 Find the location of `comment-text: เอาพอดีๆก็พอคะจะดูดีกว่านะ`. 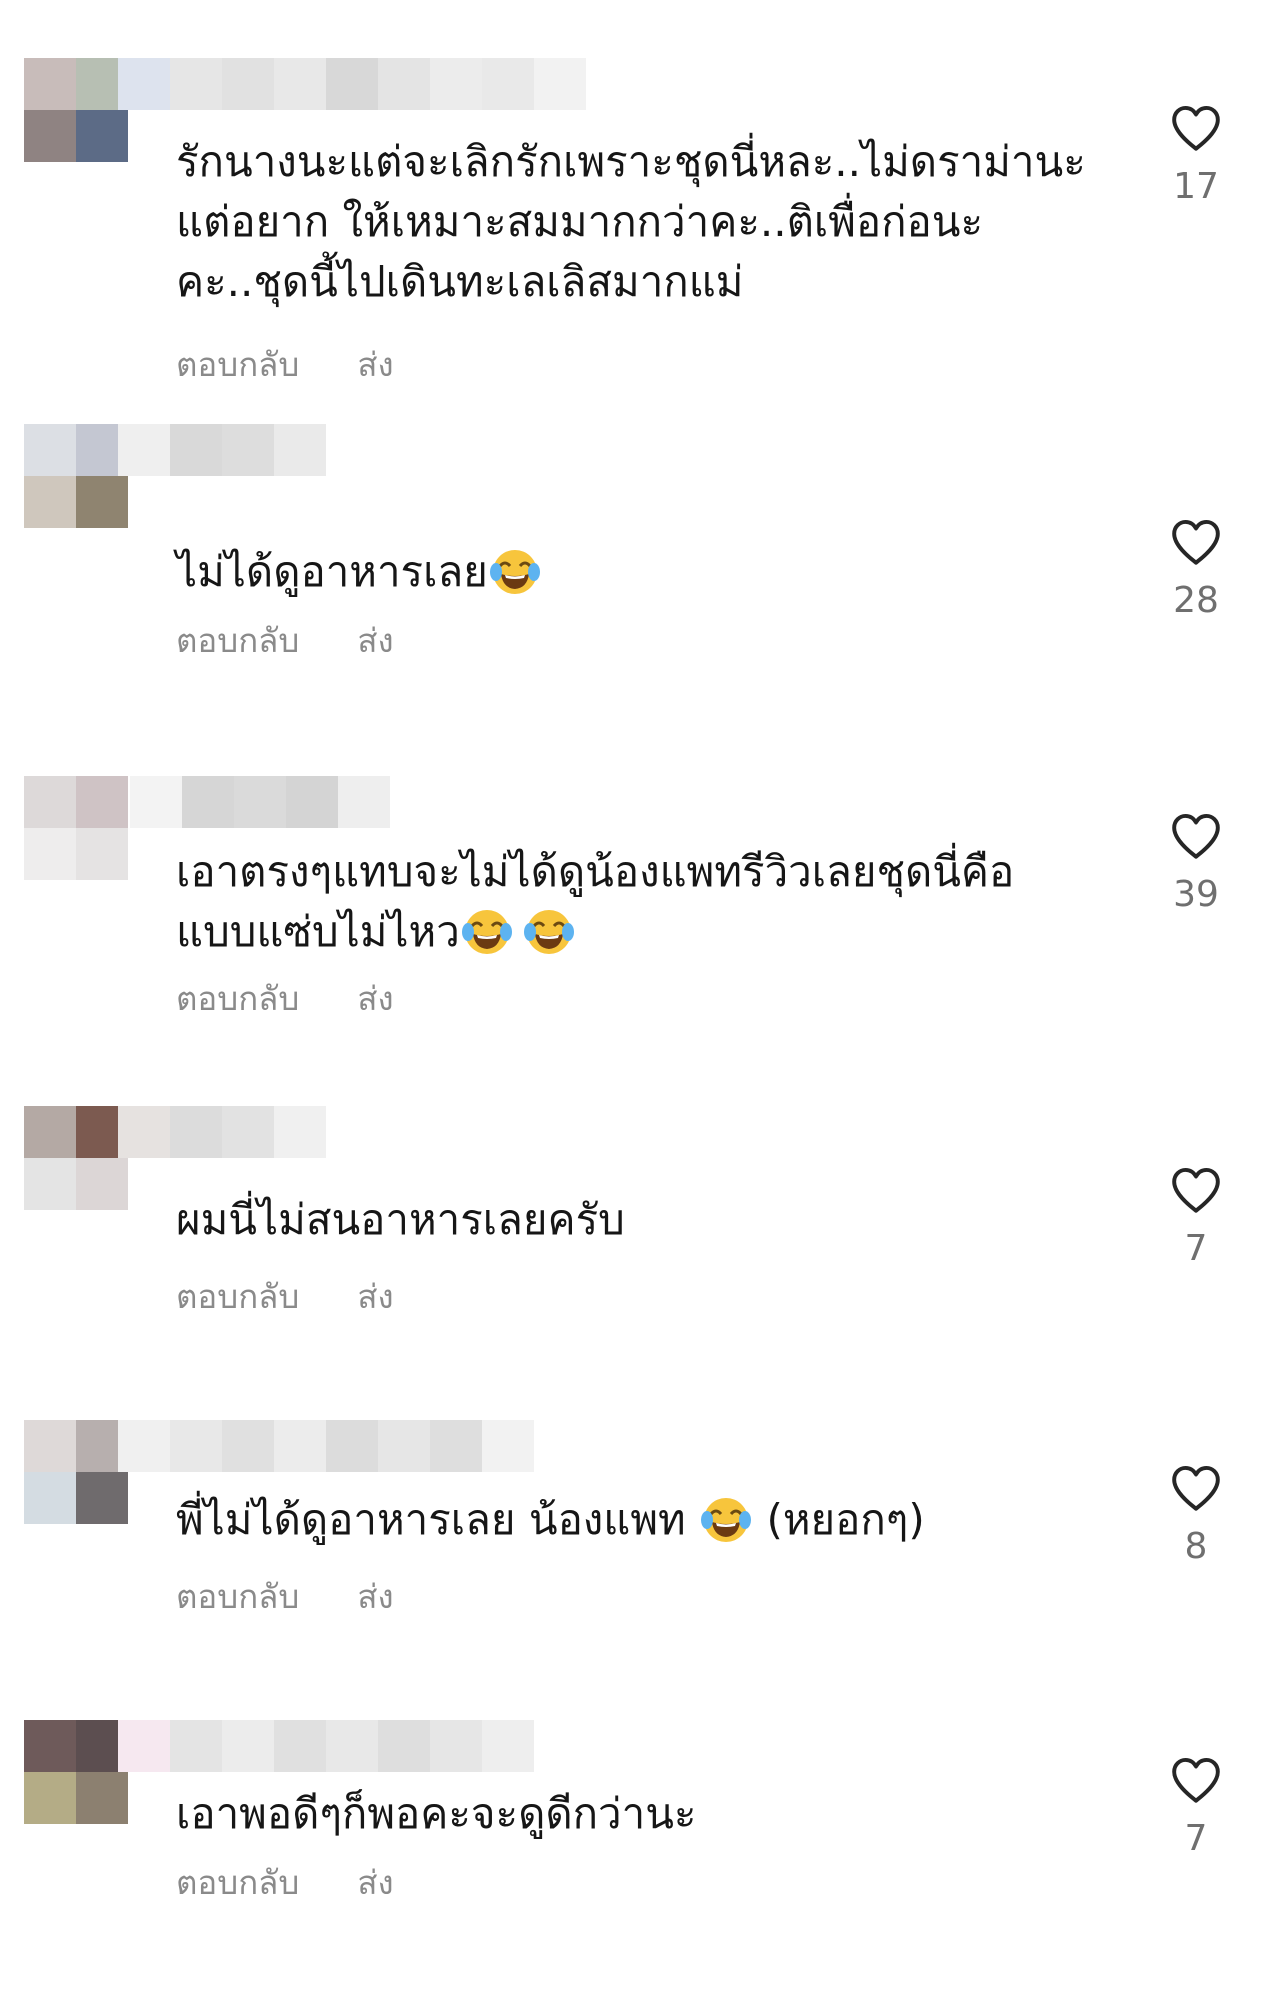

comment-text: เอาพอดีๆก็พอคะจะดูดีกว่านะ is located at coordinates (436, 1813).